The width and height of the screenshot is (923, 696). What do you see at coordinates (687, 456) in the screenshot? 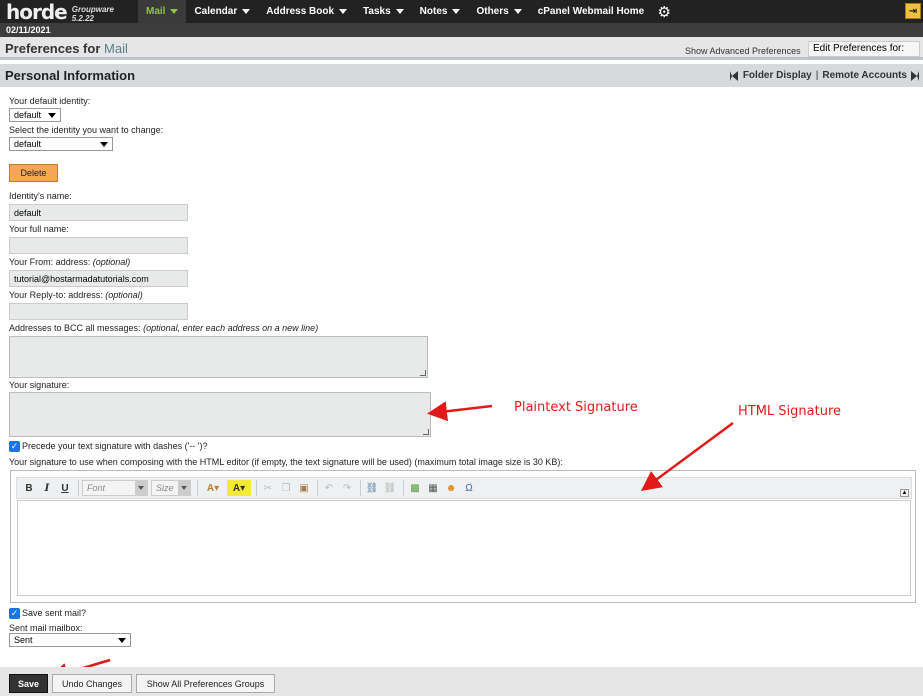
I see `html-arrow-icon` at bounding box center [687, 456].